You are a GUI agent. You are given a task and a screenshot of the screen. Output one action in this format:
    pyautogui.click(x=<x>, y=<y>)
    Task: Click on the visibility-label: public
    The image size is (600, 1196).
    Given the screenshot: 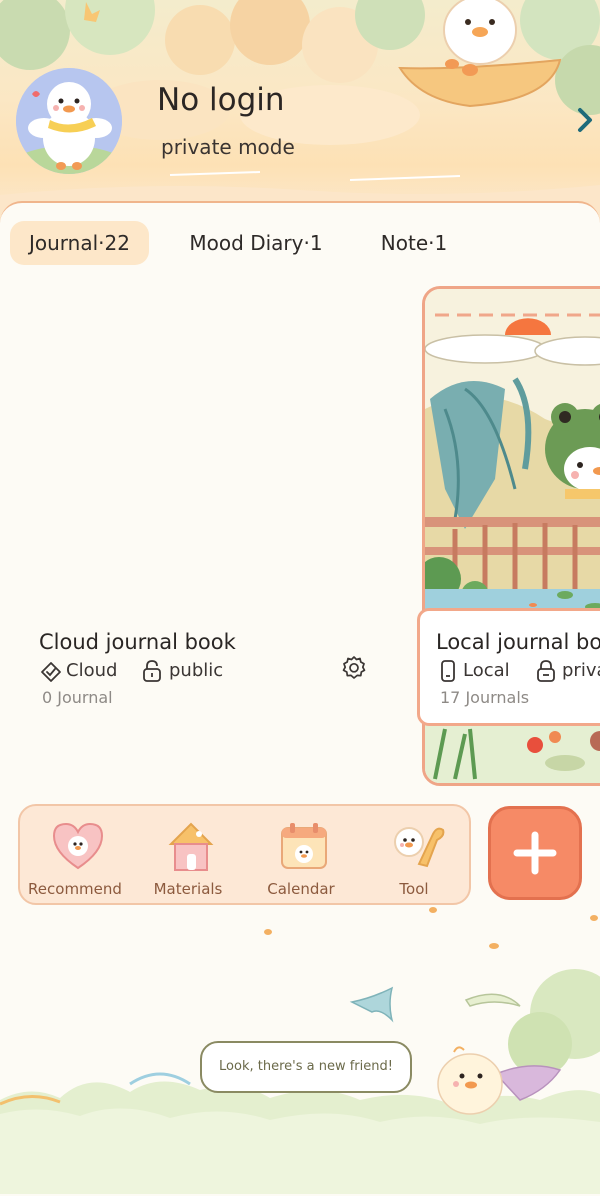 What is the action you would take?
    pyautogui.click(x=196, y=670)
    